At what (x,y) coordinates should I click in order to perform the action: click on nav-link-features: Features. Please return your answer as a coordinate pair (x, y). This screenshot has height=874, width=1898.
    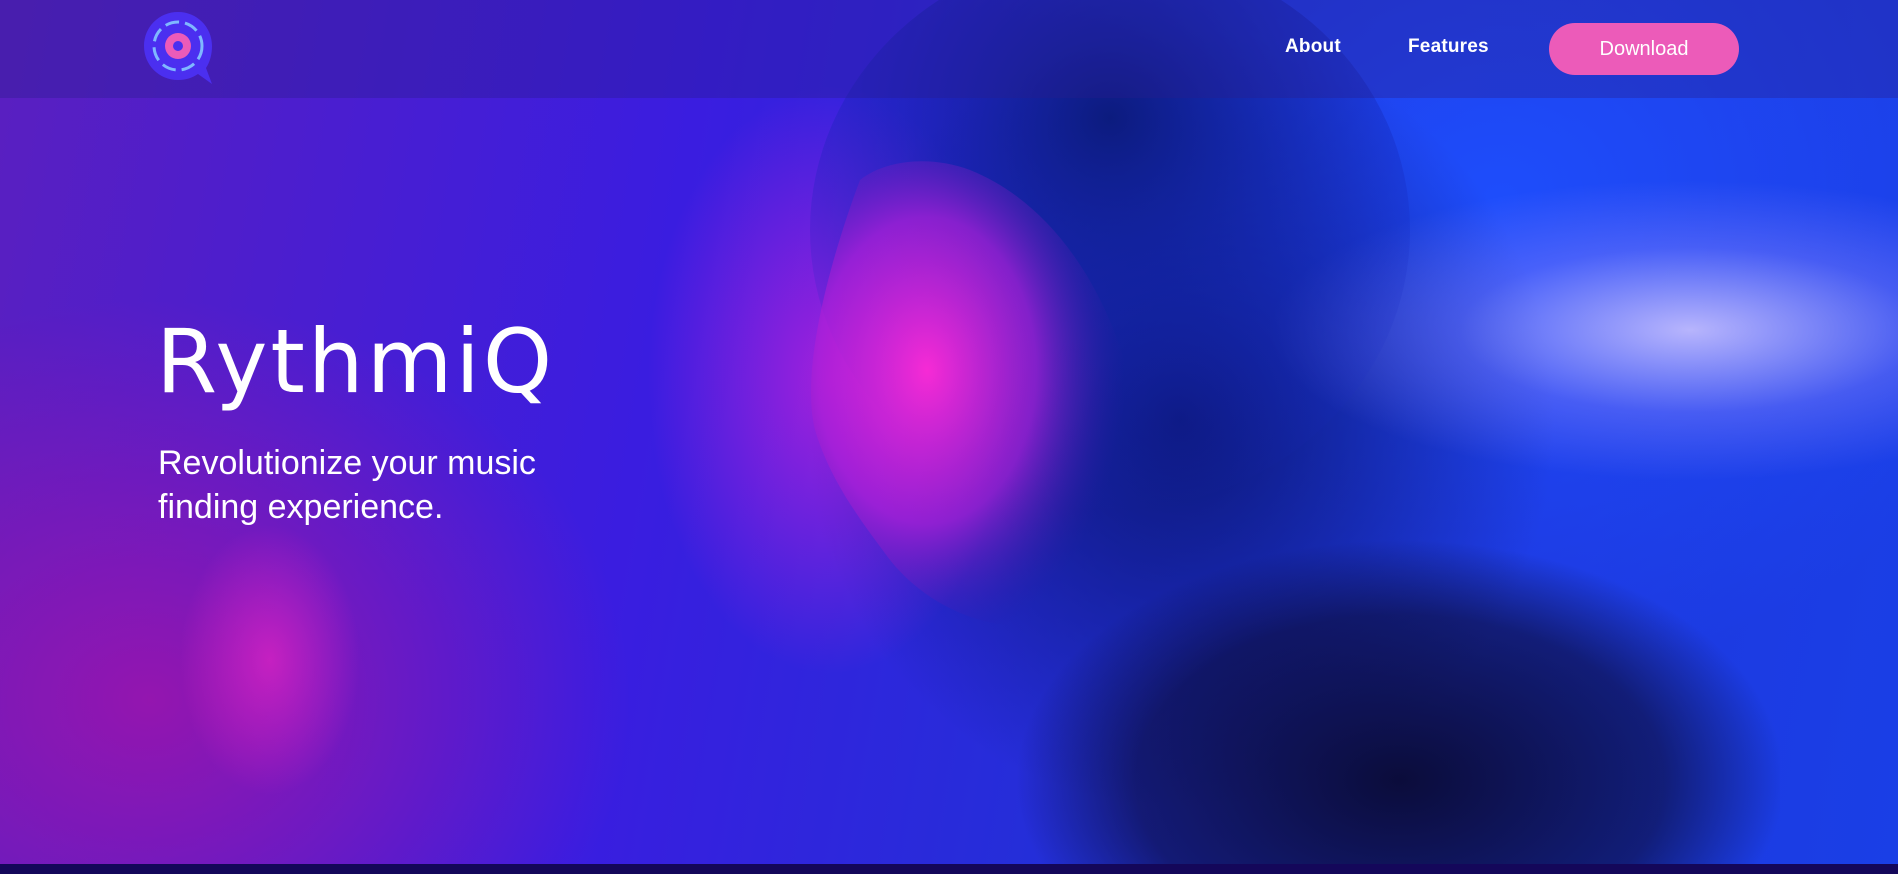
    Looking at the image, I should click on (1448, 47).